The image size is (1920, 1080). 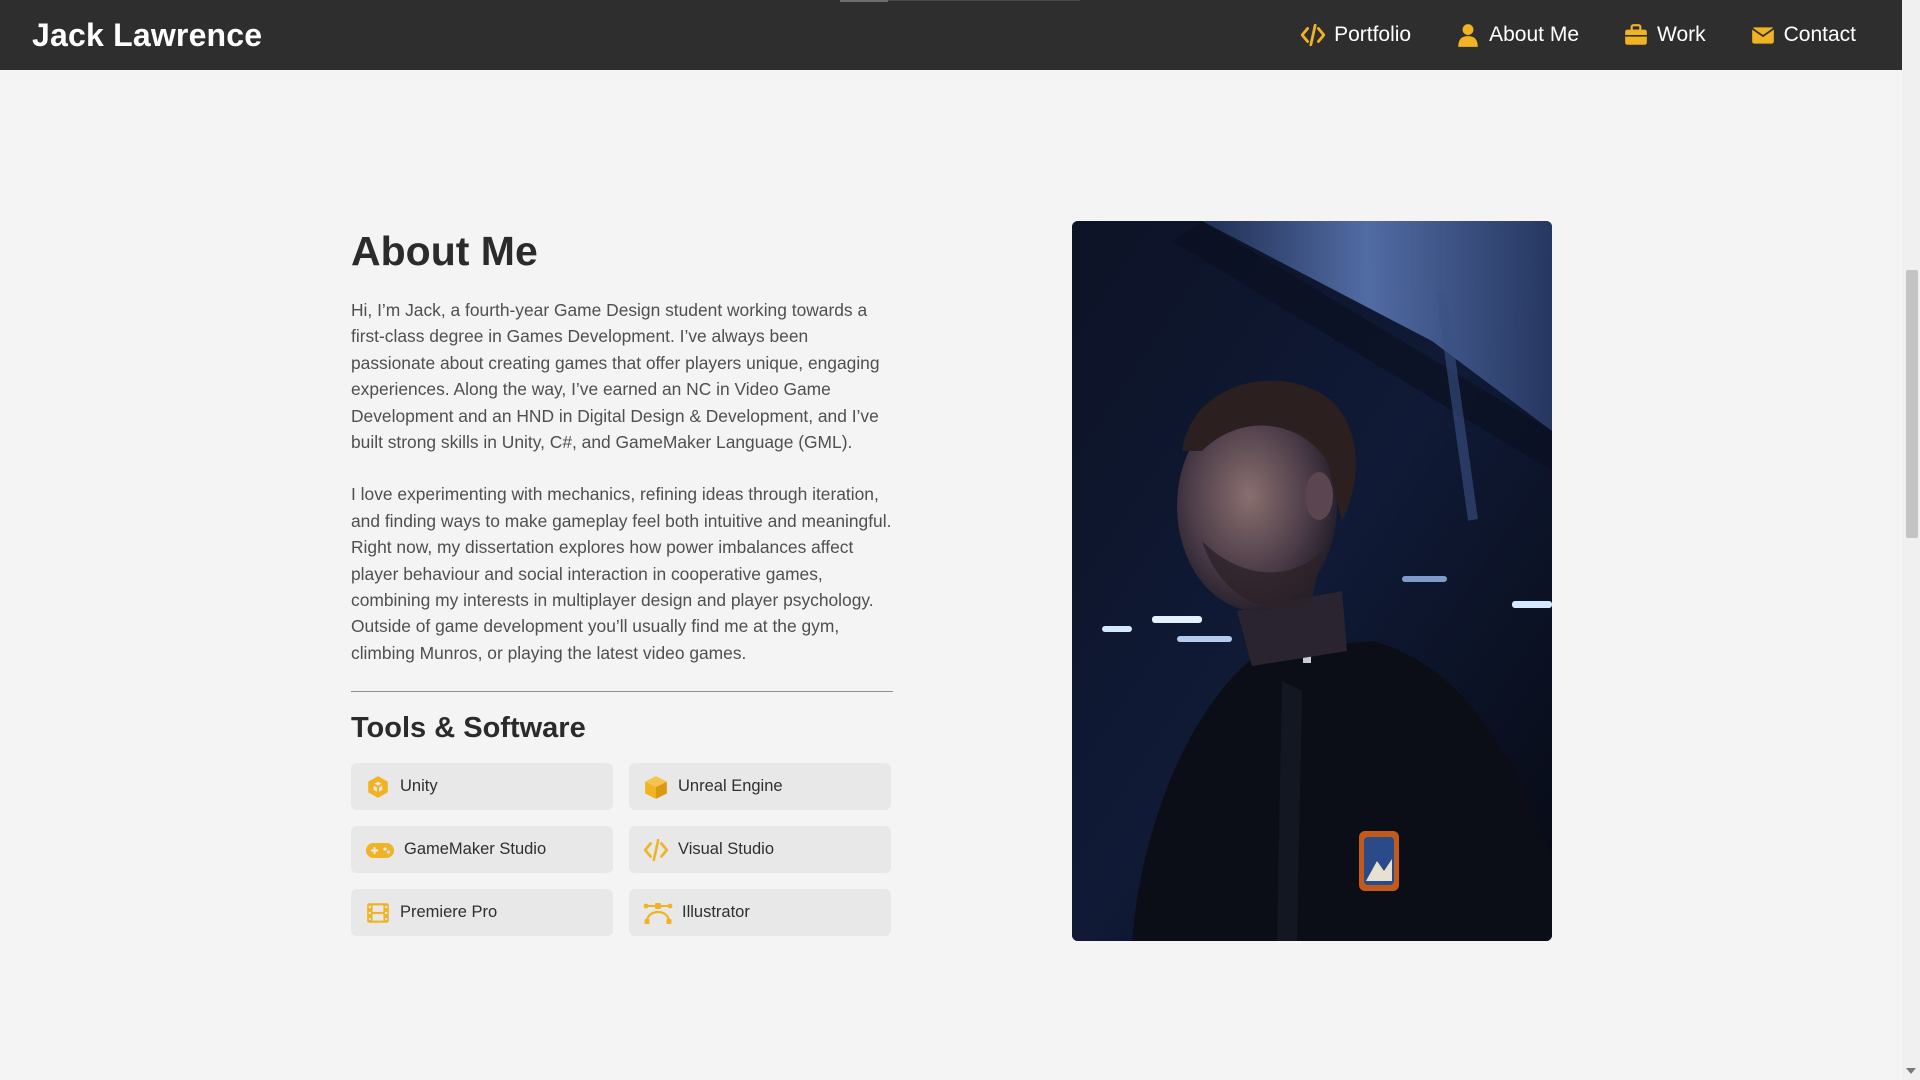 I want to click on tool-unreal-engine: Unreal Engine, so click(x=760, y=787).